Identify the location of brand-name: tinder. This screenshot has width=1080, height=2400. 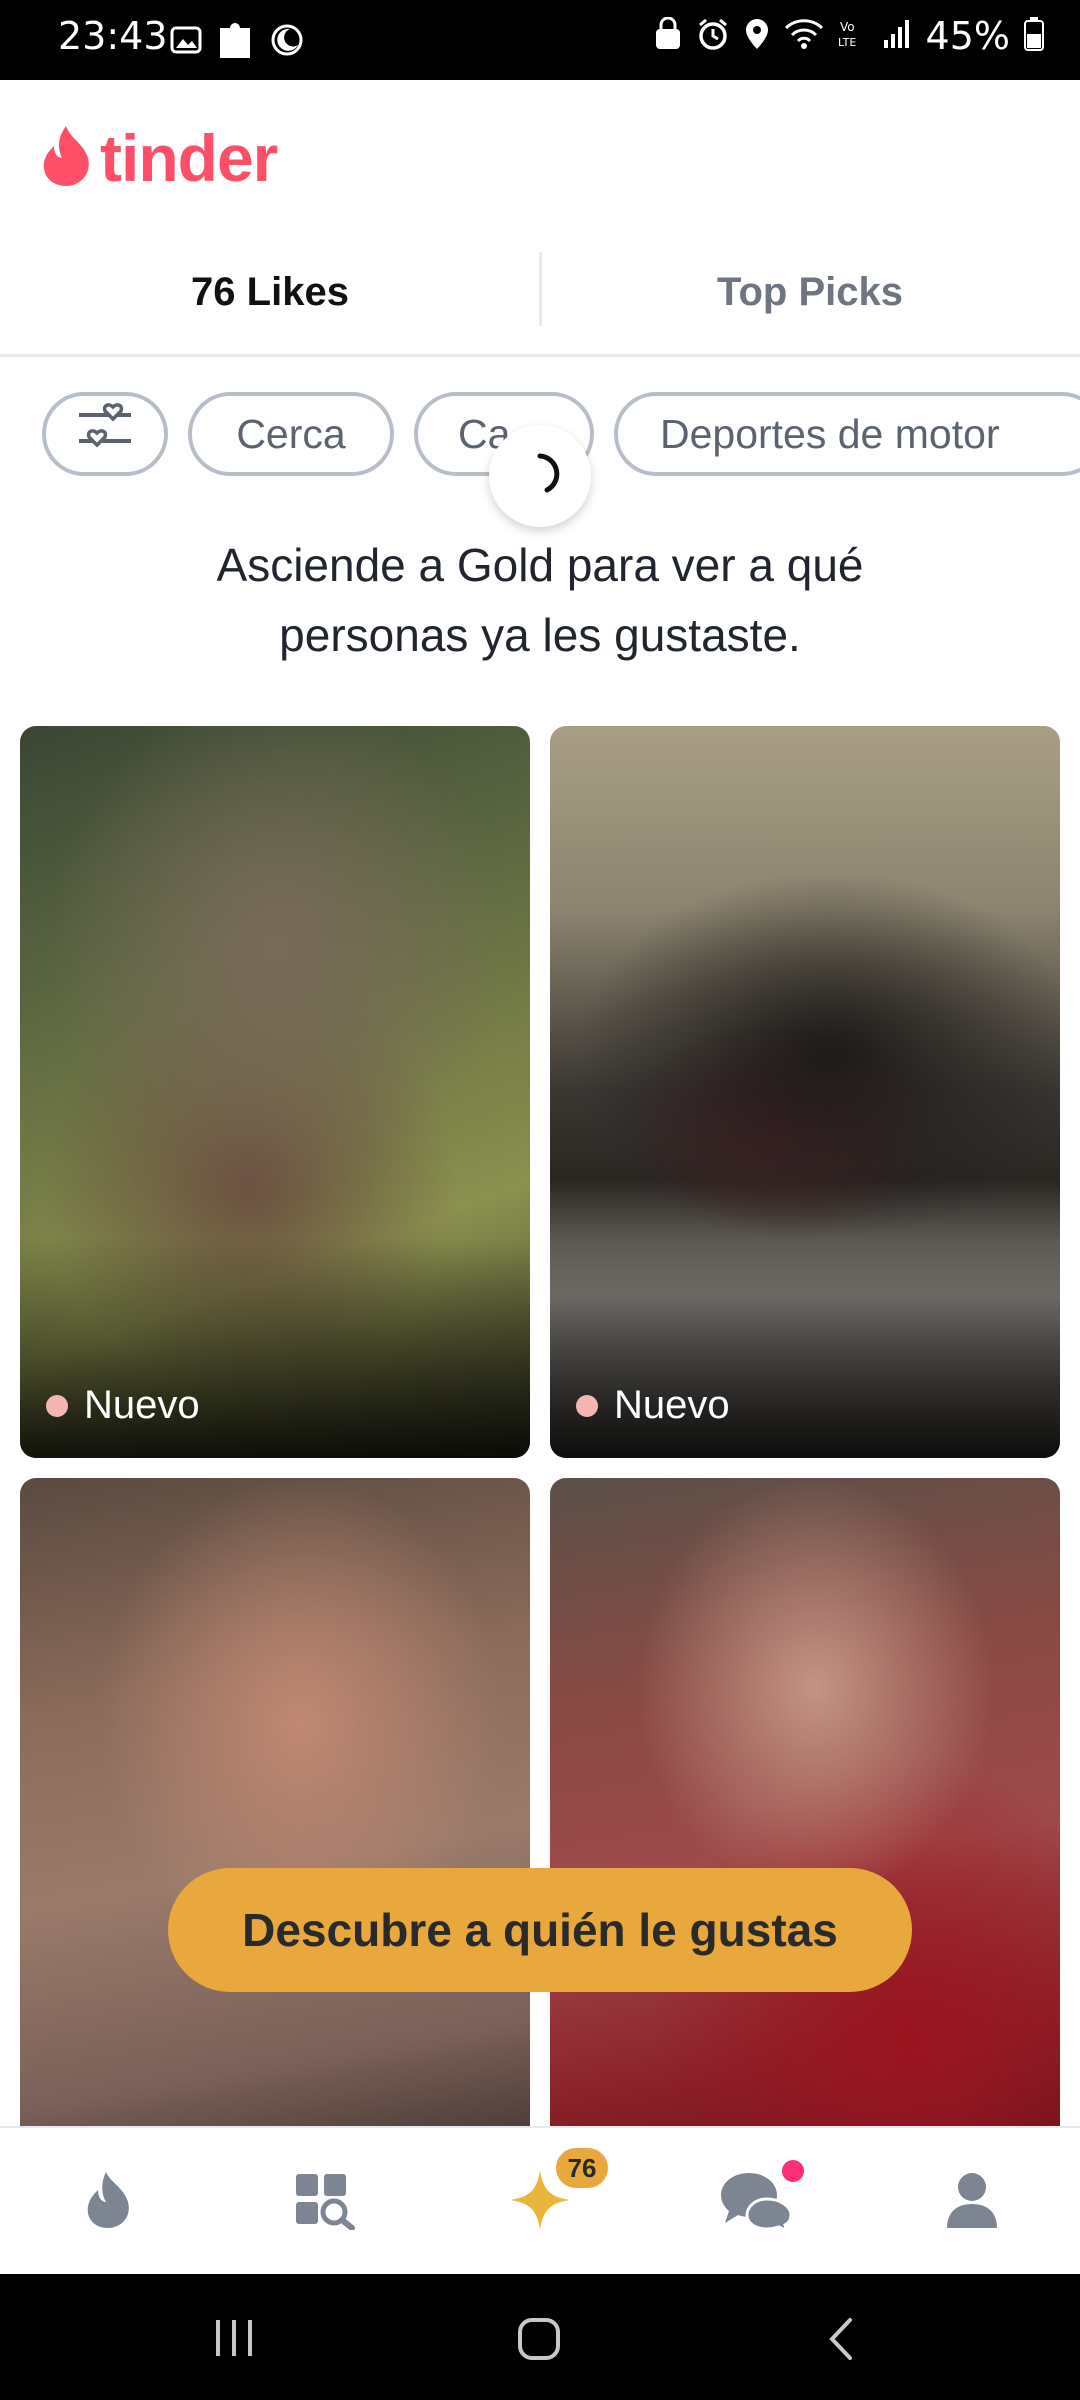
(189, 158).